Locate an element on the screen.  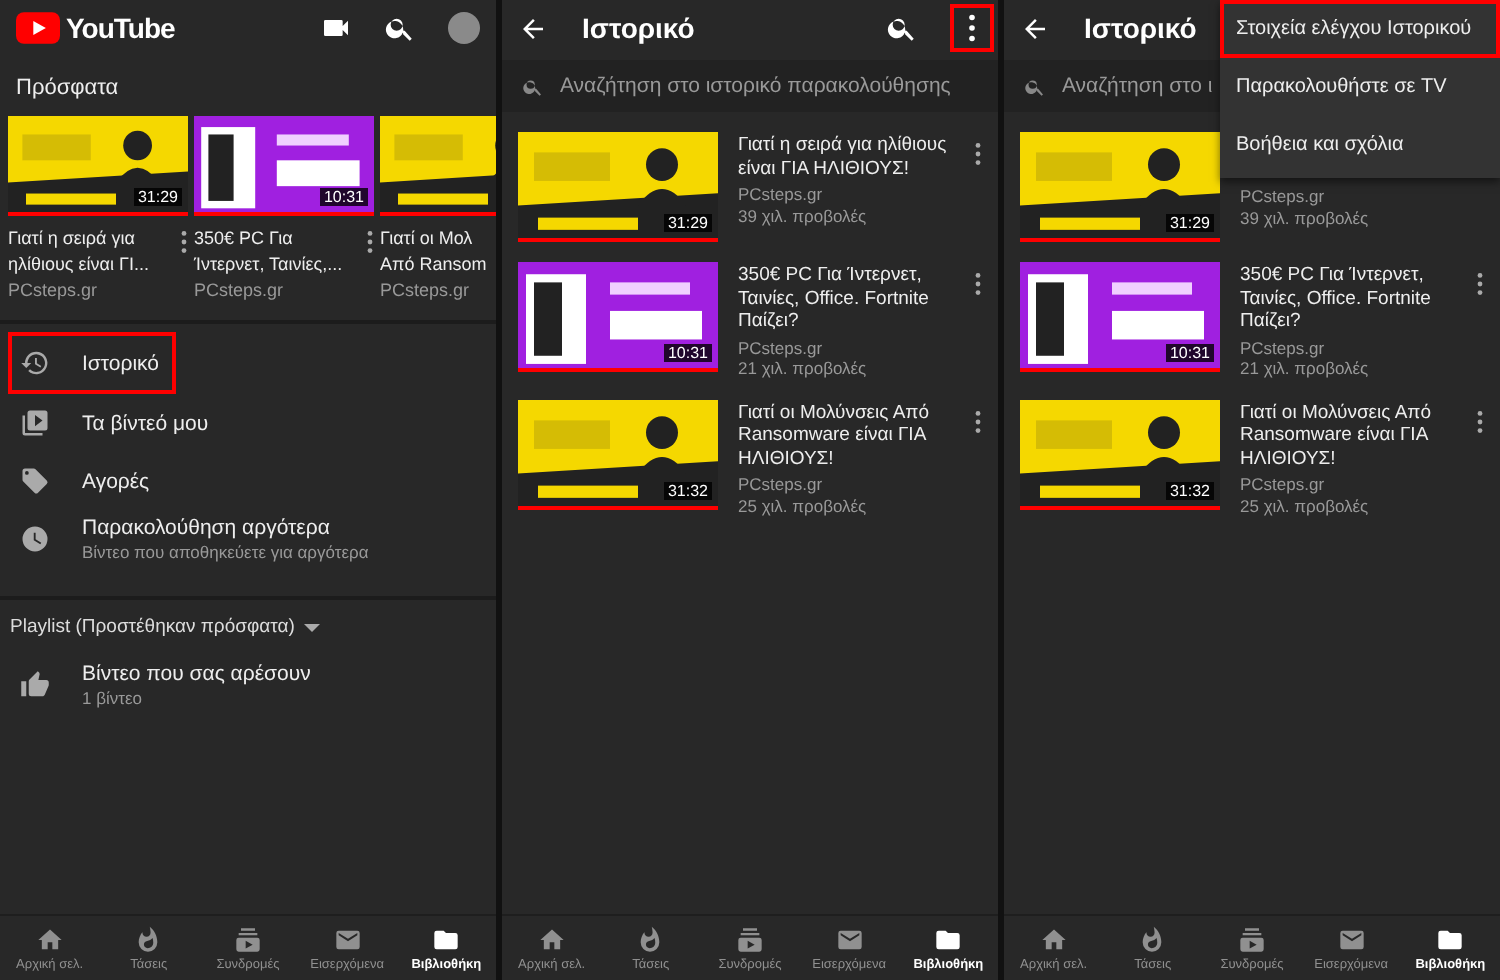
play-logo-icon is located at coordinates (38, 28).